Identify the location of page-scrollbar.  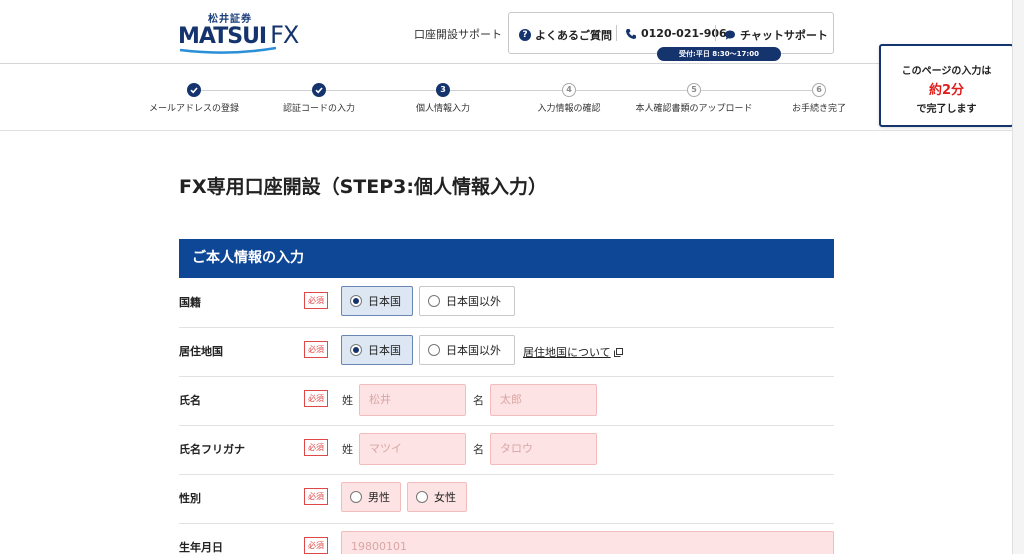
(1018, 277).